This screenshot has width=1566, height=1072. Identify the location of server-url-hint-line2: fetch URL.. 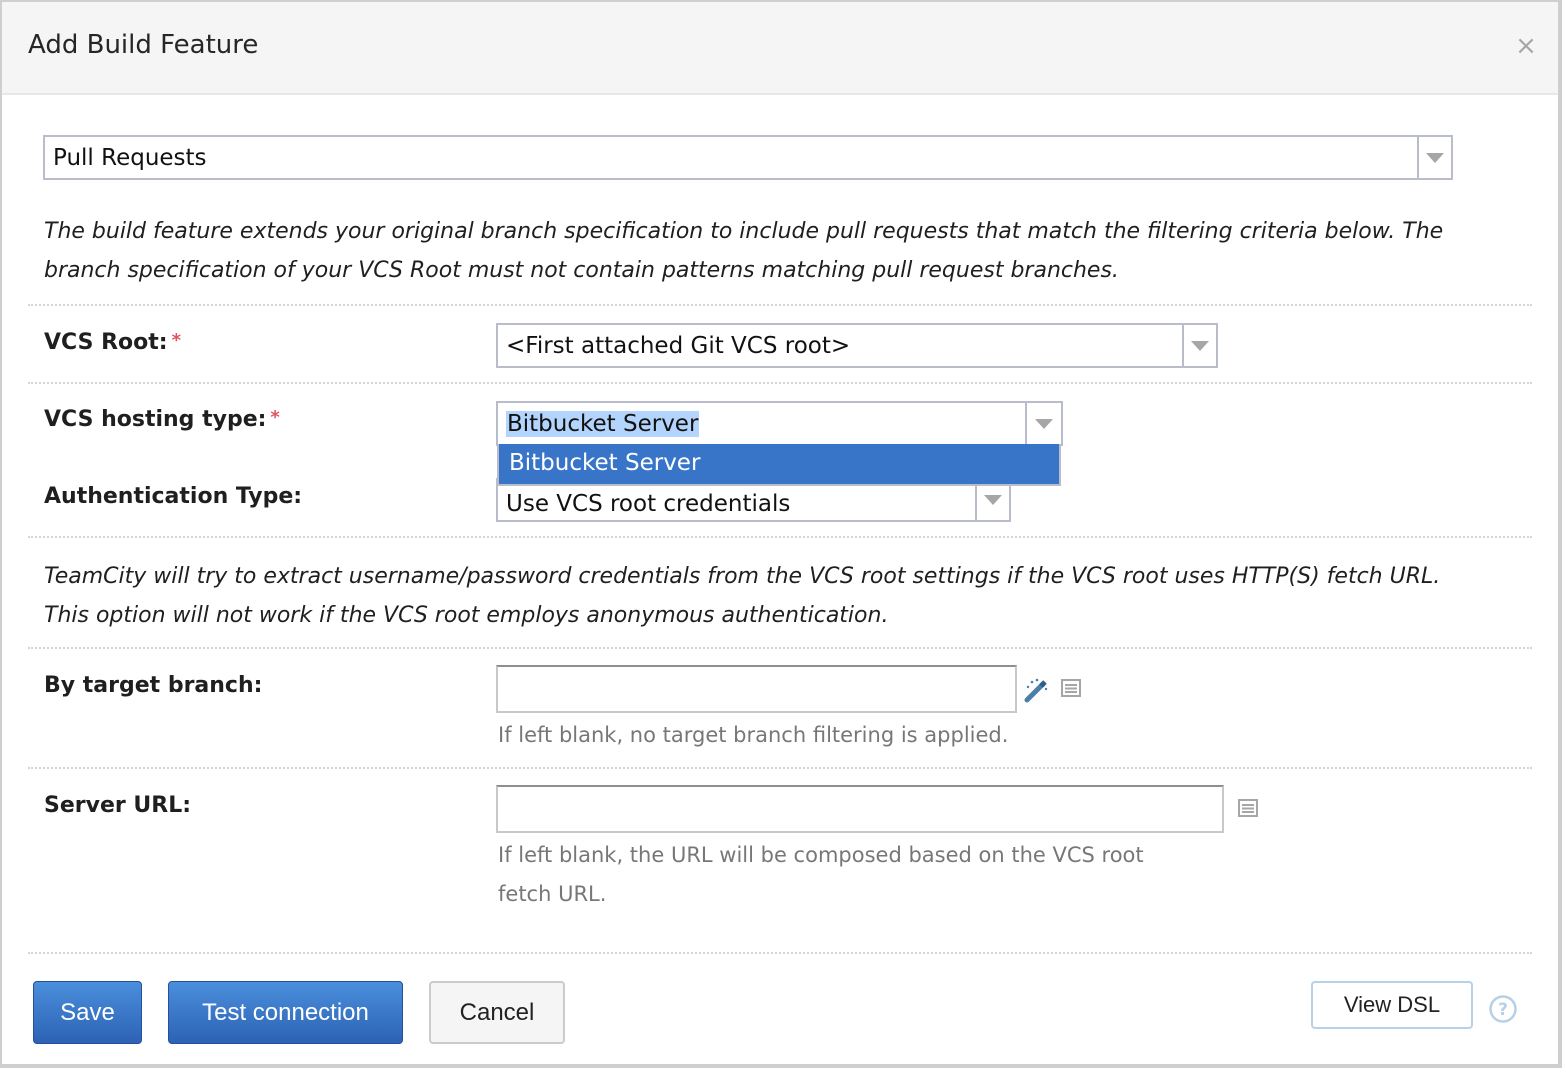
(552, 894).